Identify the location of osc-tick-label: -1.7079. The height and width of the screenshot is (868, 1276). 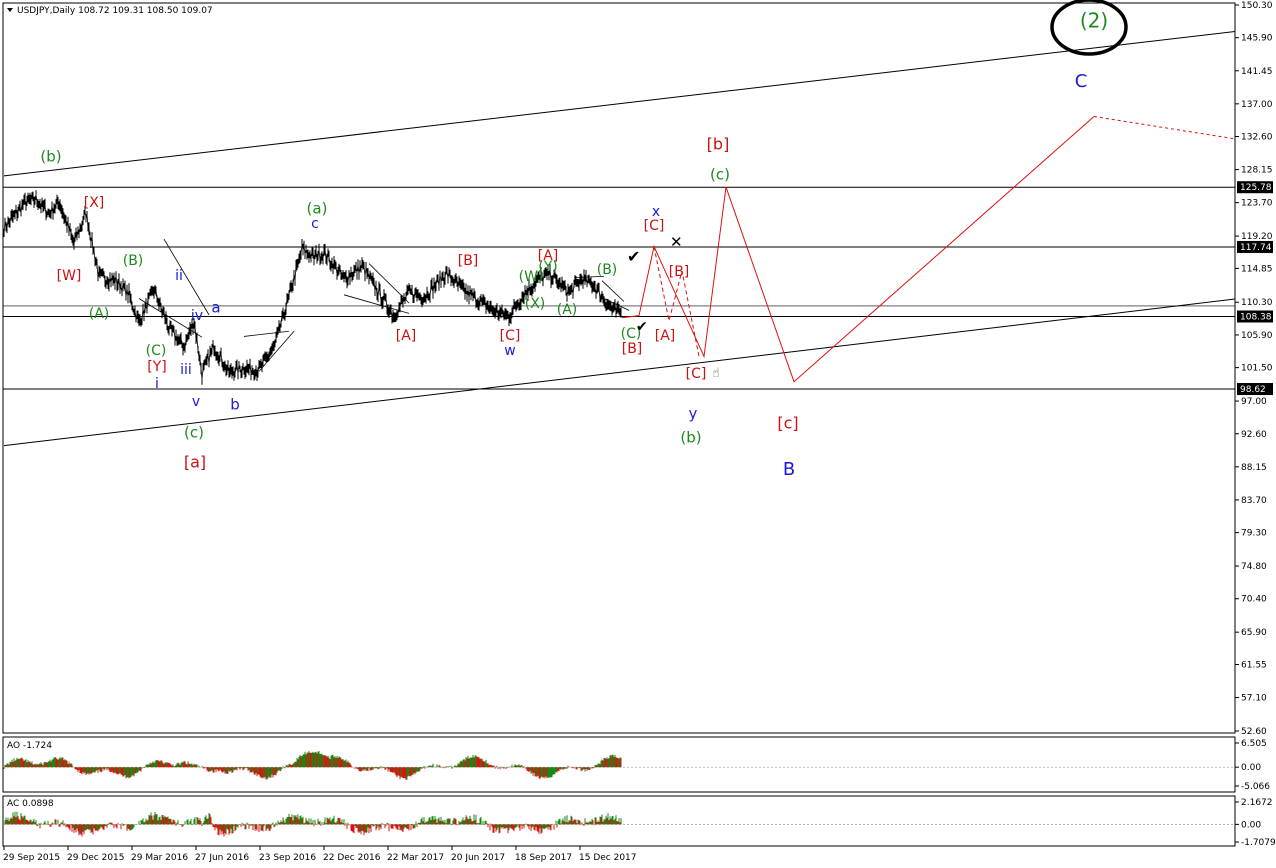
(1258, 843).